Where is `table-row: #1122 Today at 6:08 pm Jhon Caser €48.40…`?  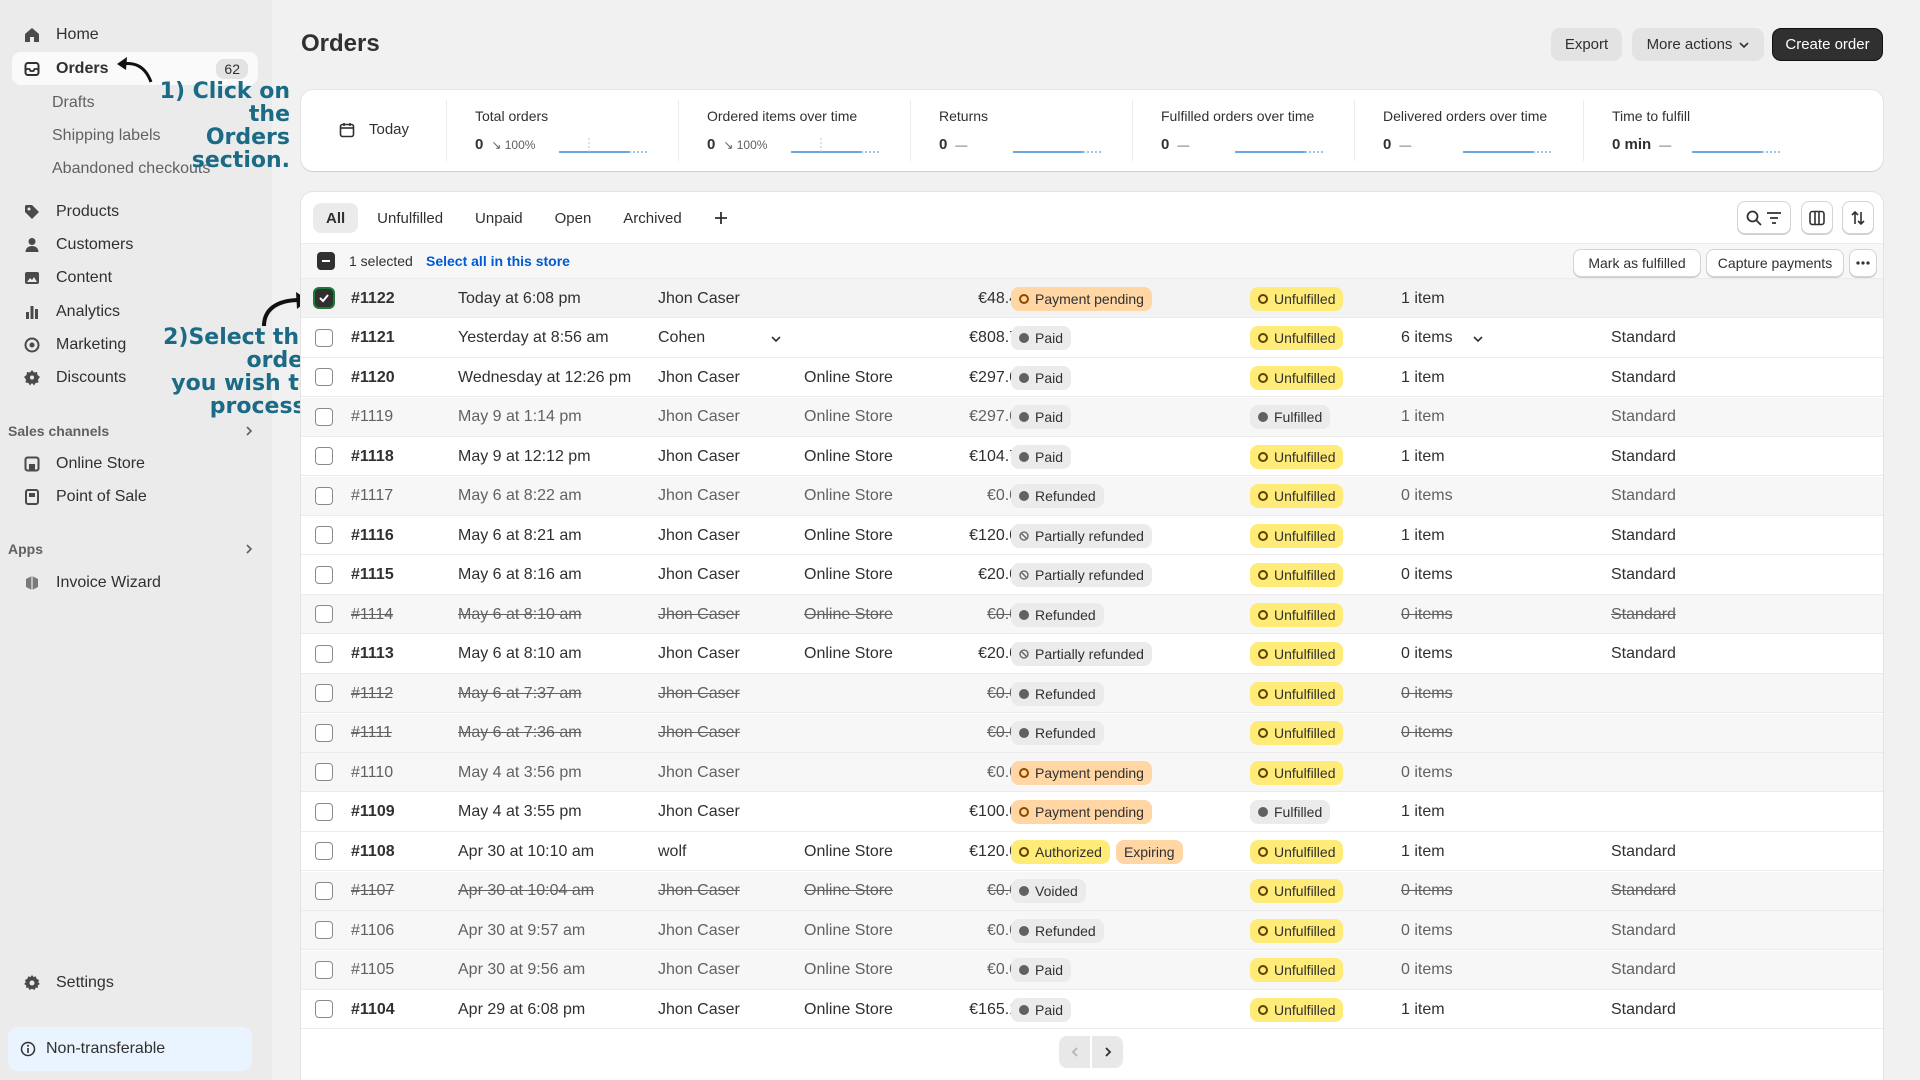
table-row: #1122 Today at 6:08 pm Jhon Caser €48.40… is located at coordinates (1092, 298).